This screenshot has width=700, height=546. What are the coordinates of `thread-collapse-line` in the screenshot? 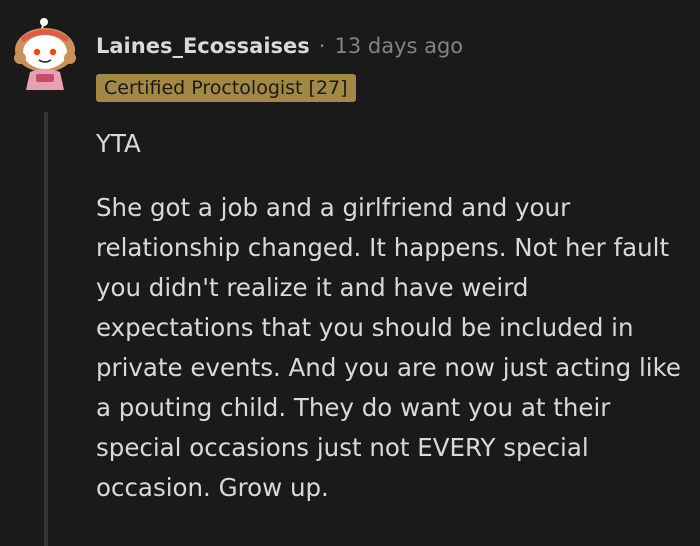 It's located at (46, 329).